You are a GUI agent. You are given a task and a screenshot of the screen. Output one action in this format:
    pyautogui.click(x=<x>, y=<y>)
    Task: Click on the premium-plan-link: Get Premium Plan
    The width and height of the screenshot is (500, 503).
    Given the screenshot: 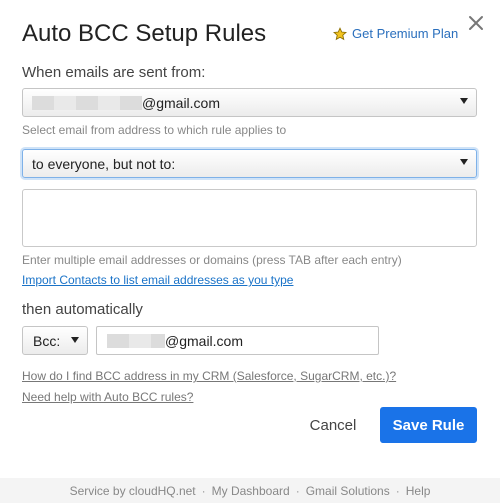 What is the action you would take?
    pyautogui.click(x=395, y=33)
    